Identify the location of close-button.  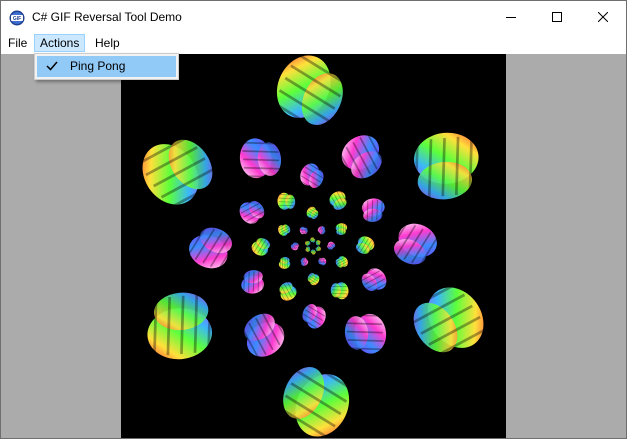
(603, 17).